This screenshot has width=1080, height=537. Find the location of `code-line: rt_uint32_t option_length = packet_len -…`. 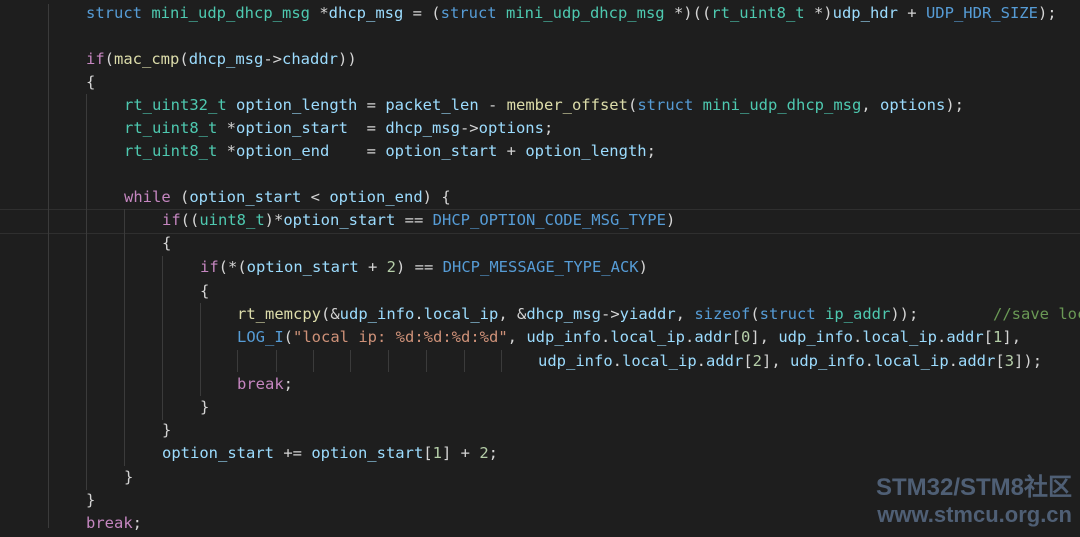

code-line: rt_uint32_t option_length = packet_len -… is located at coordinates (482, 105).